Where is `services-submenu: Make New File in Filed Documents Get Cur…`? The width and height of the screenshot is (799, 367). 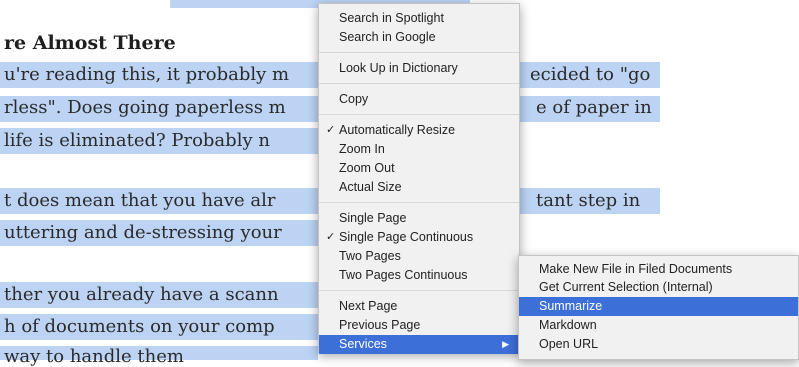 services-submenu: Make New File in Filed Documents Get Cur… is located at coordinates (658, 307).